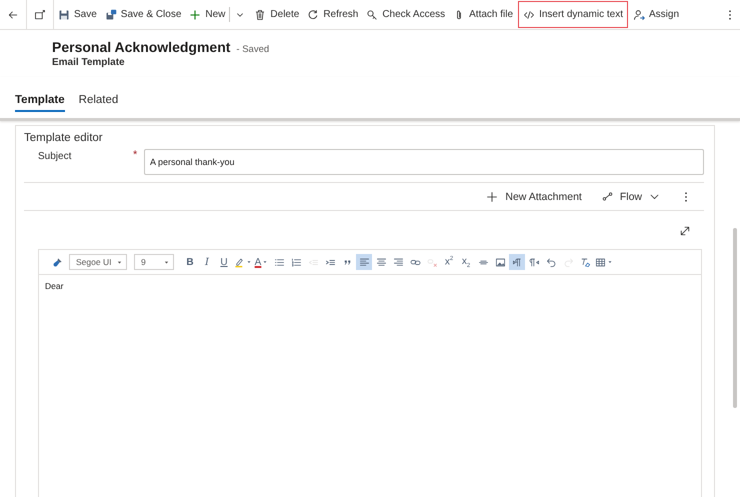  I want to click on key-icon, so click(372, 14).